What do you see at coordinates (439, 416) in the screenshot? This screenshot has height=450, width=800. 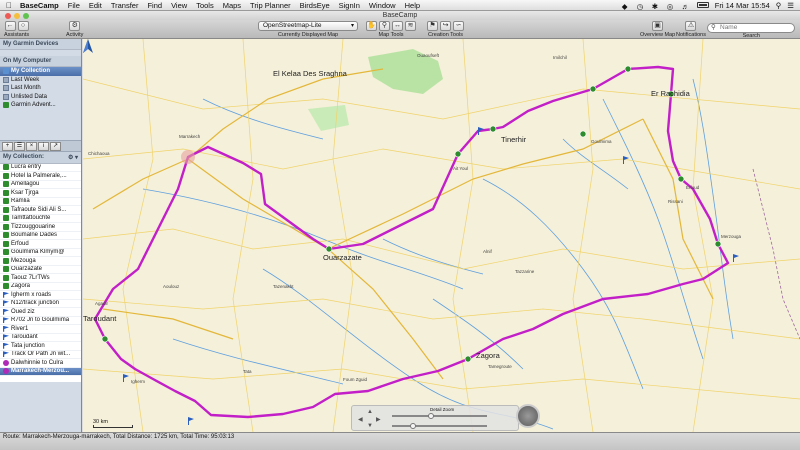 I see `detail-zoom-track` at bounding box center [439, 416].